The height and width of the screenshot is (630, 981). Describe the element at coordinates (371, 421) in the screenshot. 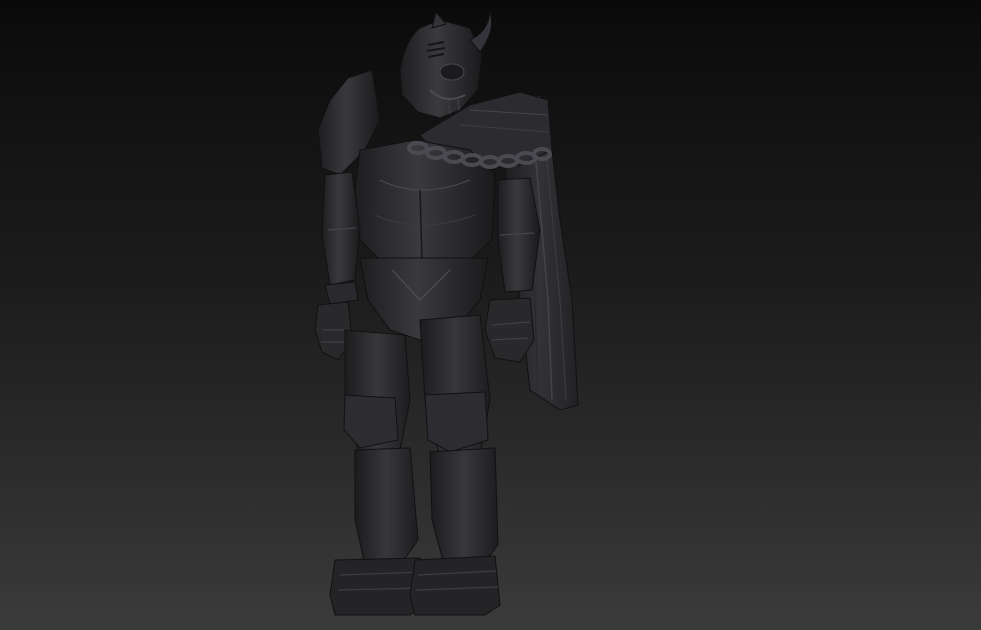

I see `left-knee` at that location.